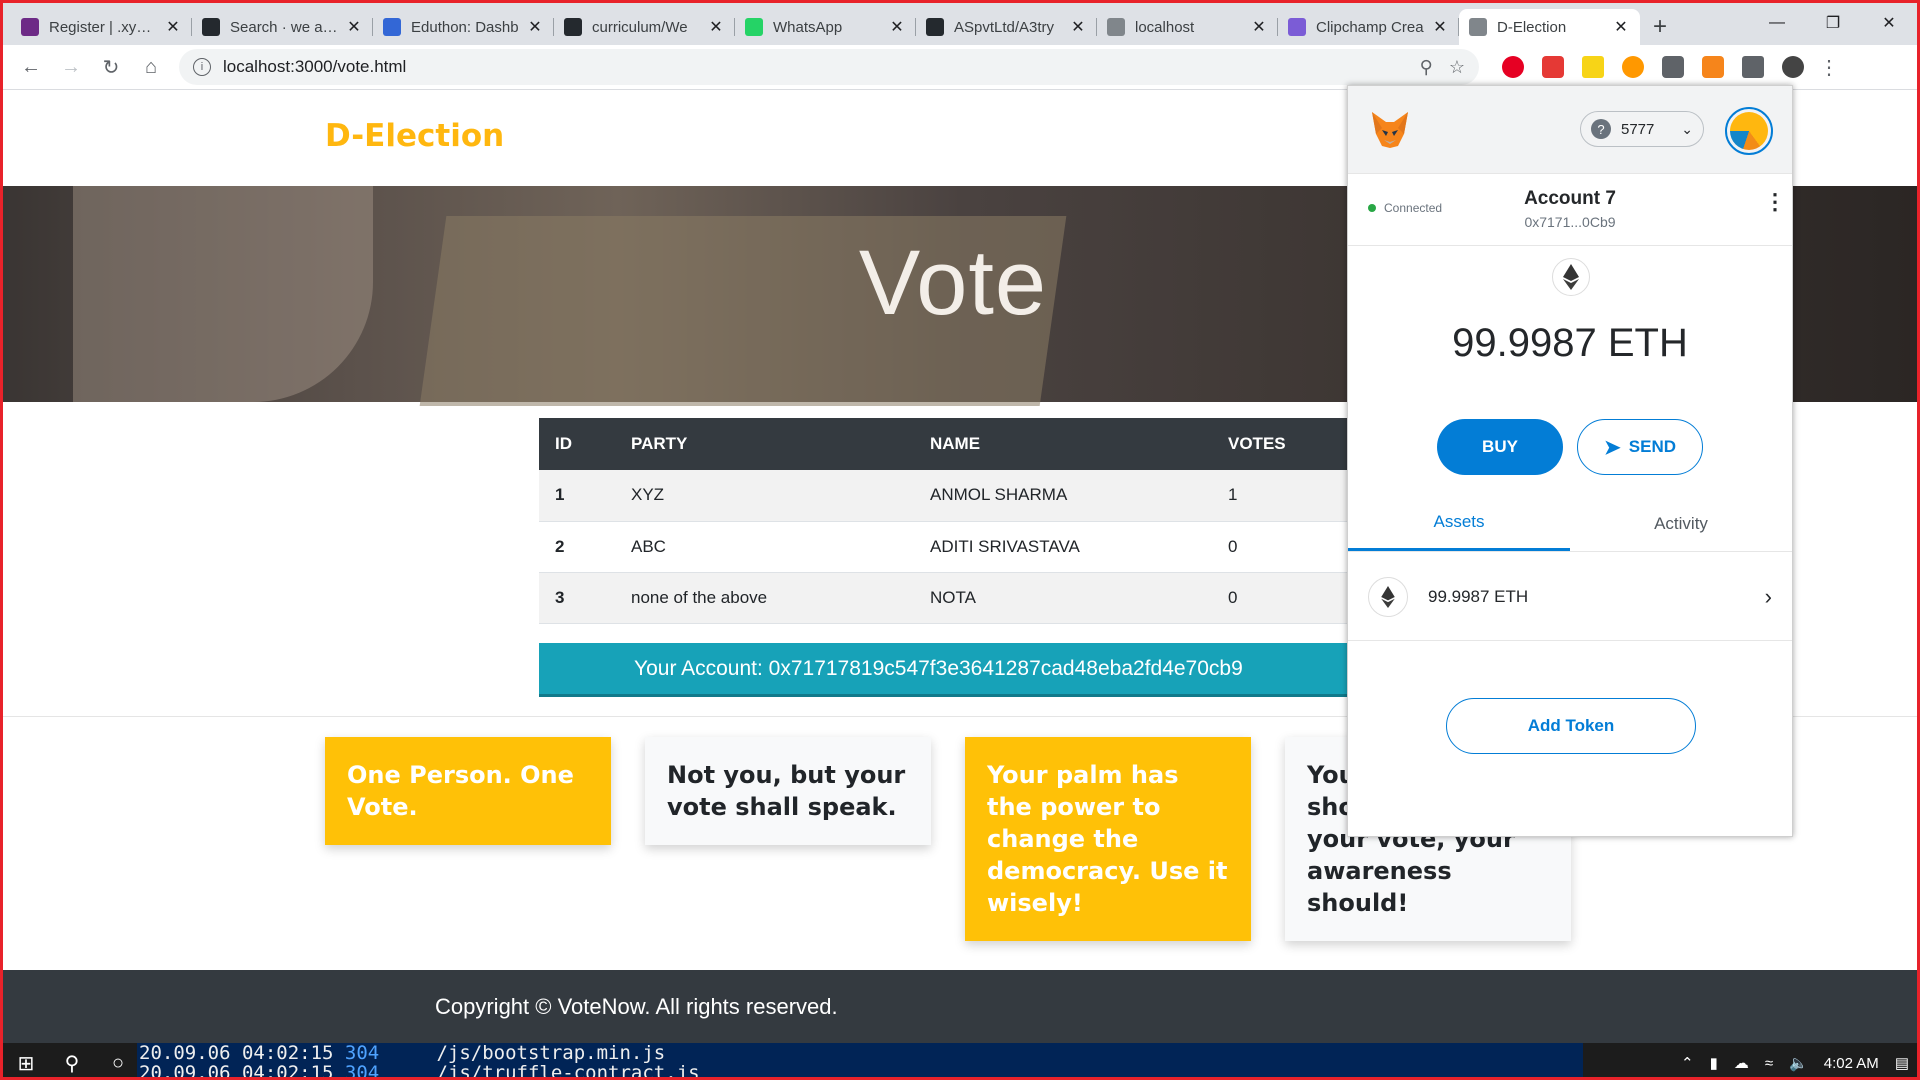 The image size is (1920, 1080). What do you see at coordinates (764, 444) in the screenshot?
I see `col-party-header: PARTY` at bounding box center [764, 444].